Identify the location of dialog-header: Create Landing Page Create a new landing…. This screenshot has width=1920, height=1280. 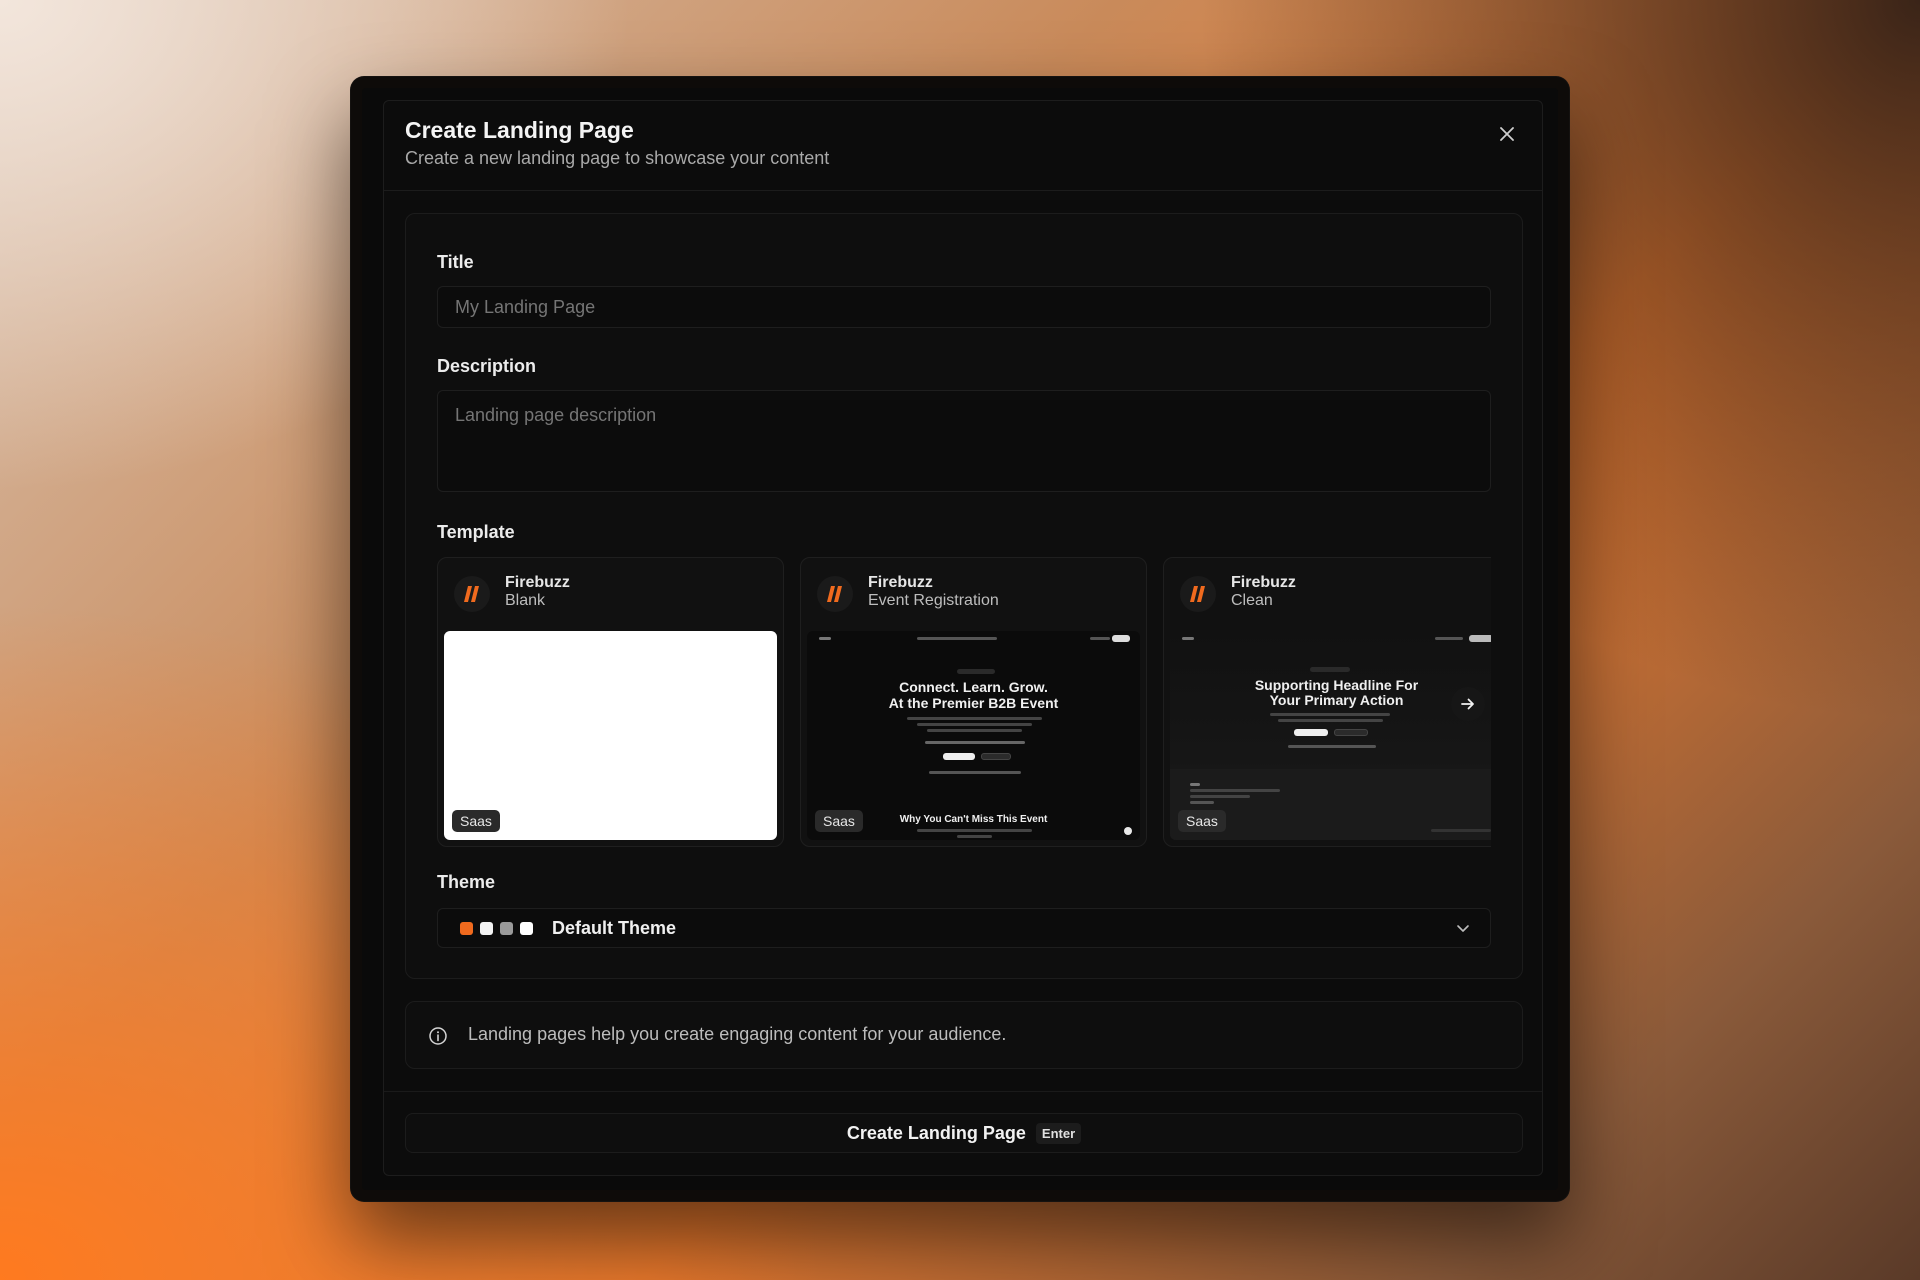
(963, 146).